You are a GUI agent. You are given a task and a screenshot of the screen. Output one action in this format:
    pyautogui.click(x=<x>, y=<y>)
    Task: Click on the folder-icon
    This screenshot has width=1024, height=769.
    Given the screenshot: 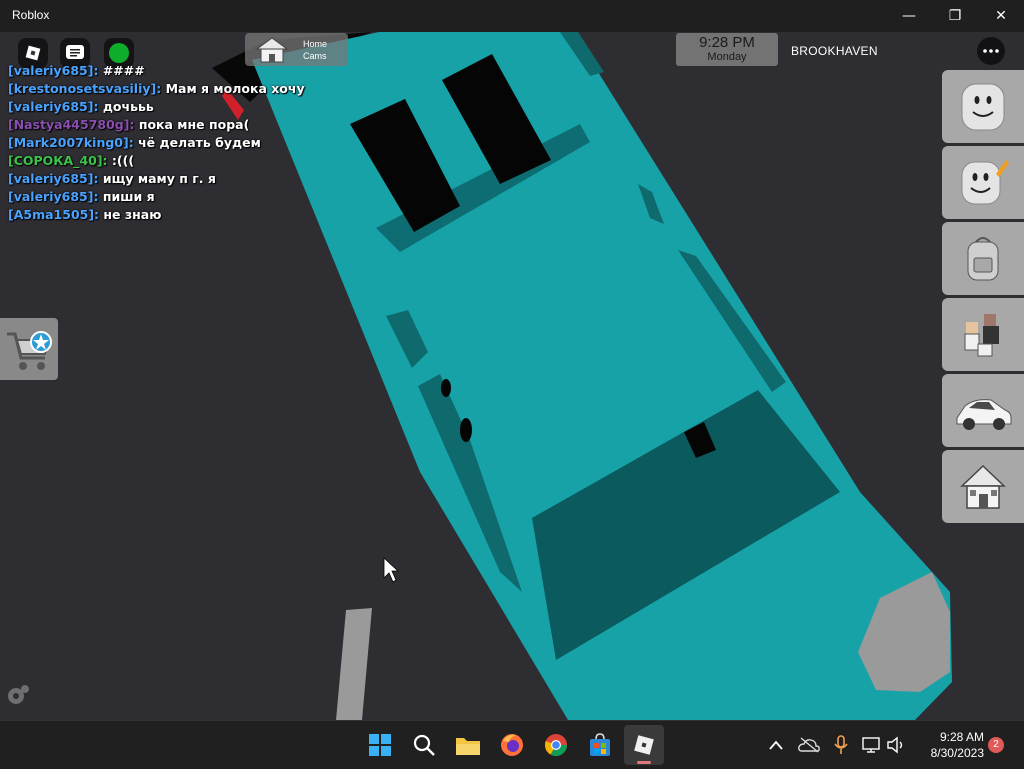 What is the action you would take?
    pyautogui.click(x=468, y=746)
    